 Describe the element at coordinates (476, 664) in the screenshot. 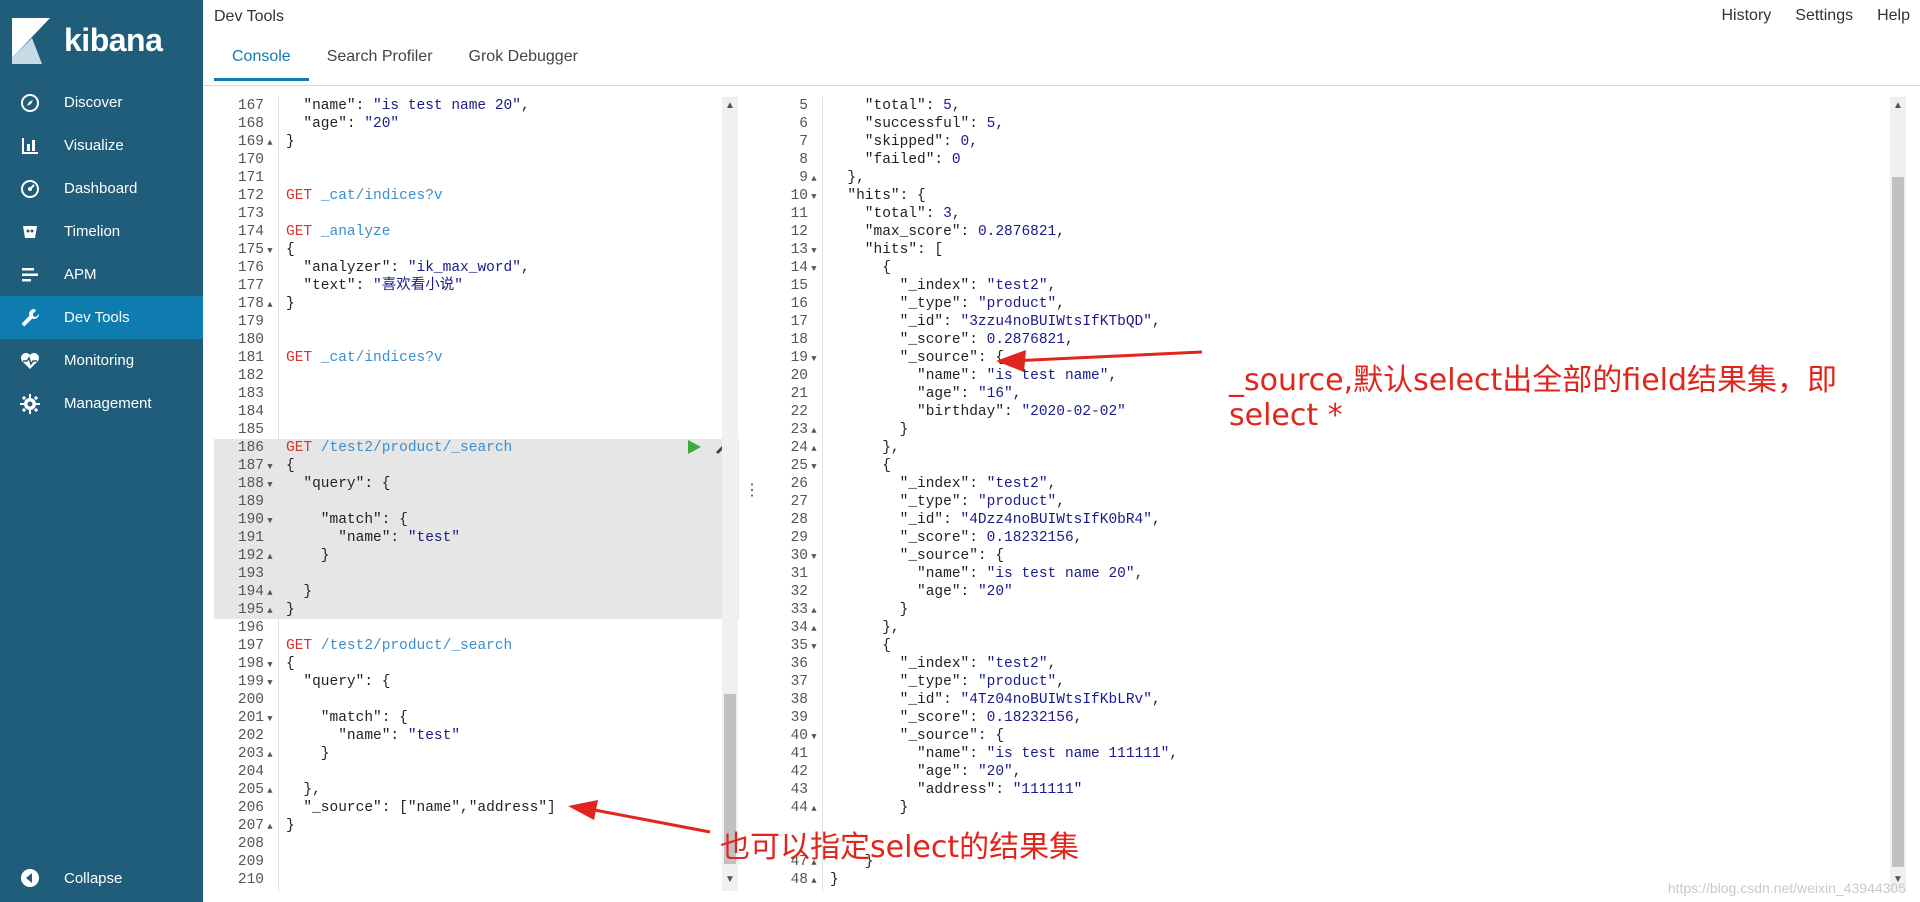

I see `code-line: 198 ▼ {` at that location.